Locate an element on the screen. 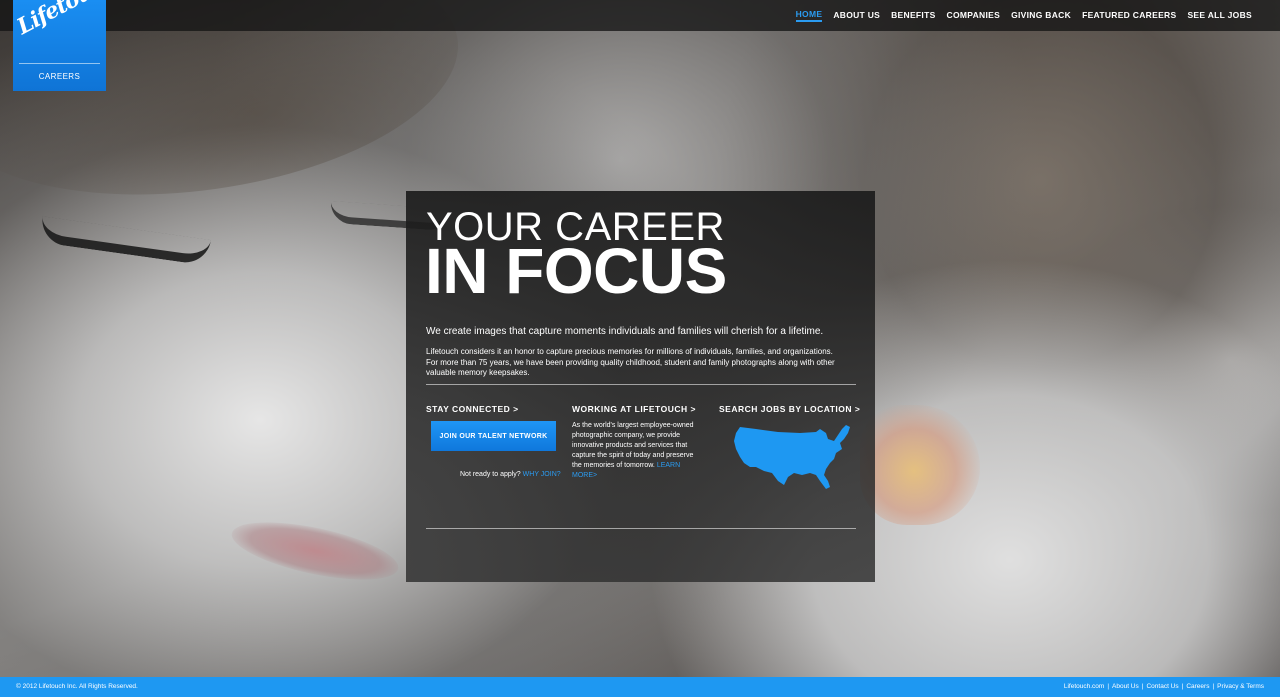 This screenshot has width=1280, height=697. divider-bottom is located at coordinates (641, 528).